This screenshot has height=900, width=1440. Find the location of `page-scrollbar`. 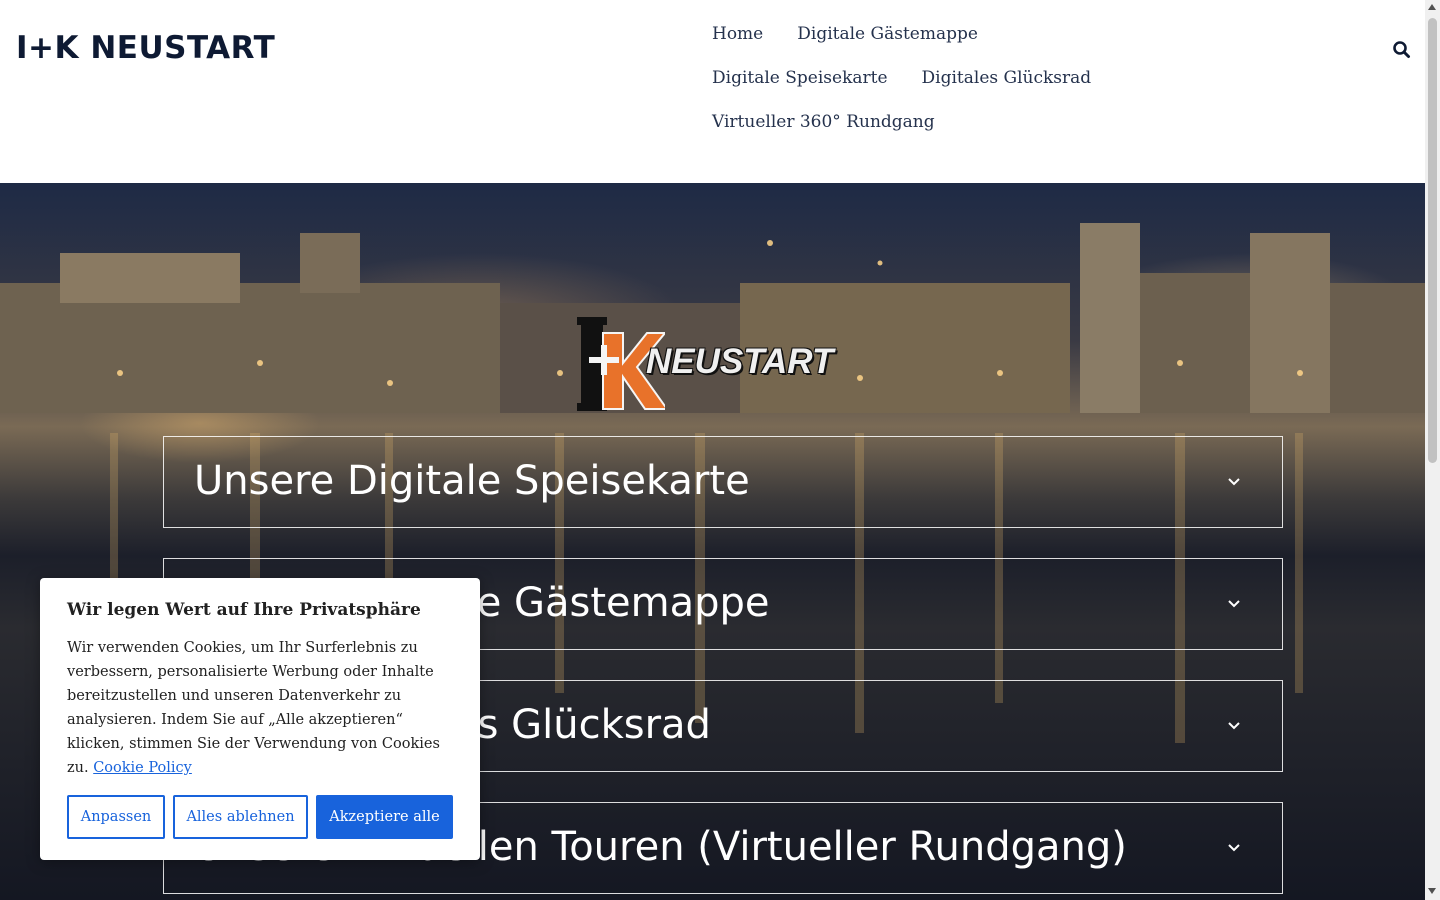

page-scrollbar is located at coordinates (1432, 450).